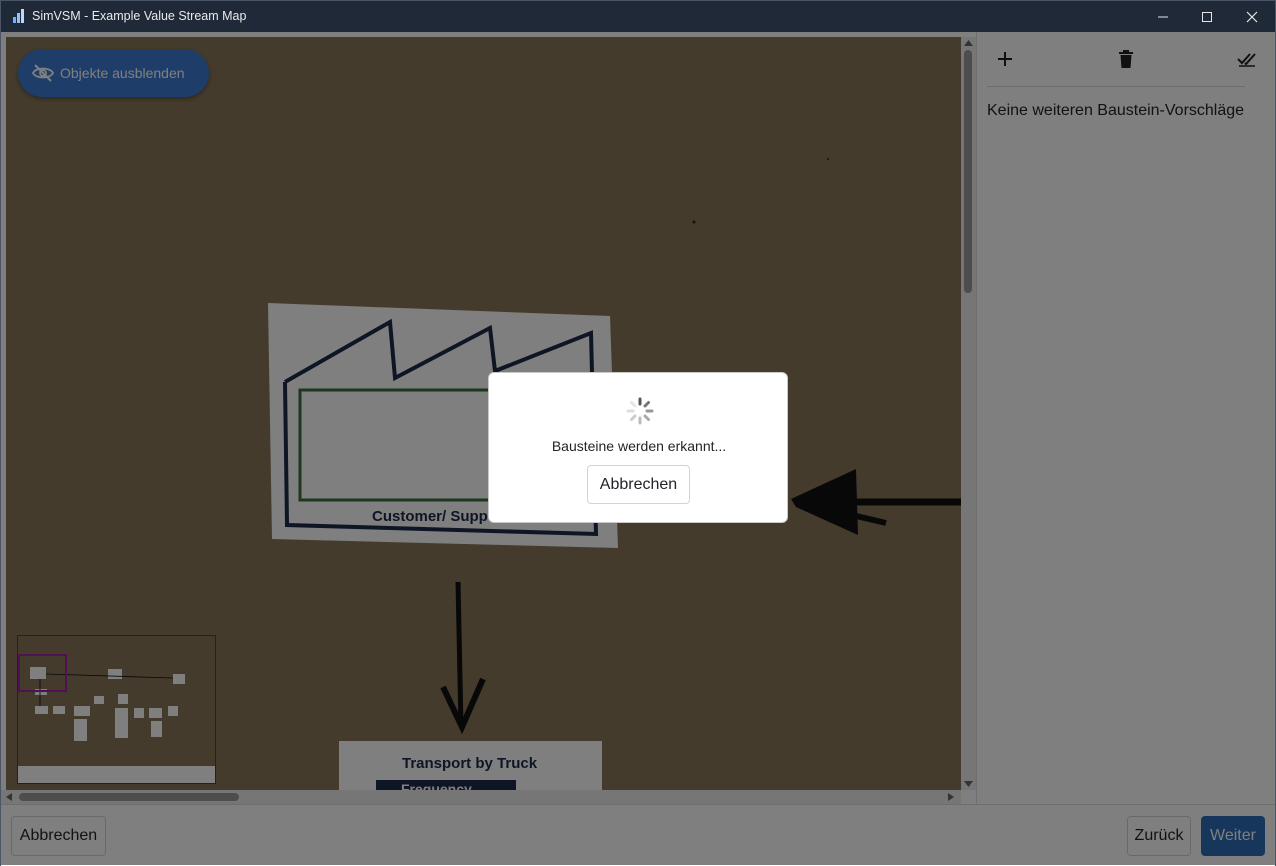 This screenshot has width=1276, height=866. I want to click on minimize-icon, so click(1163, 16).